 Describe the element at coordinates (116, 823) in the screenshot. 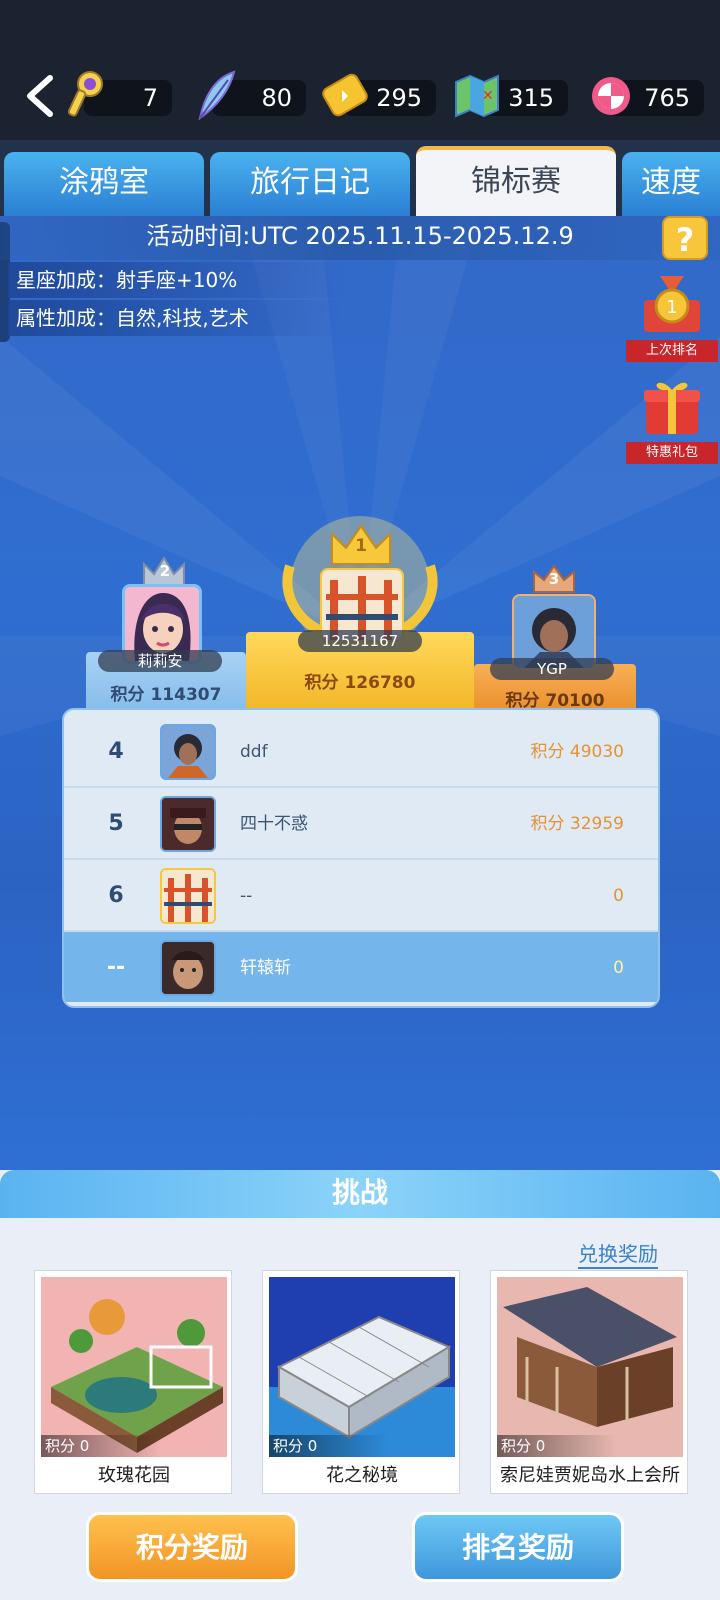

I see `rank-number: 5` at that location.